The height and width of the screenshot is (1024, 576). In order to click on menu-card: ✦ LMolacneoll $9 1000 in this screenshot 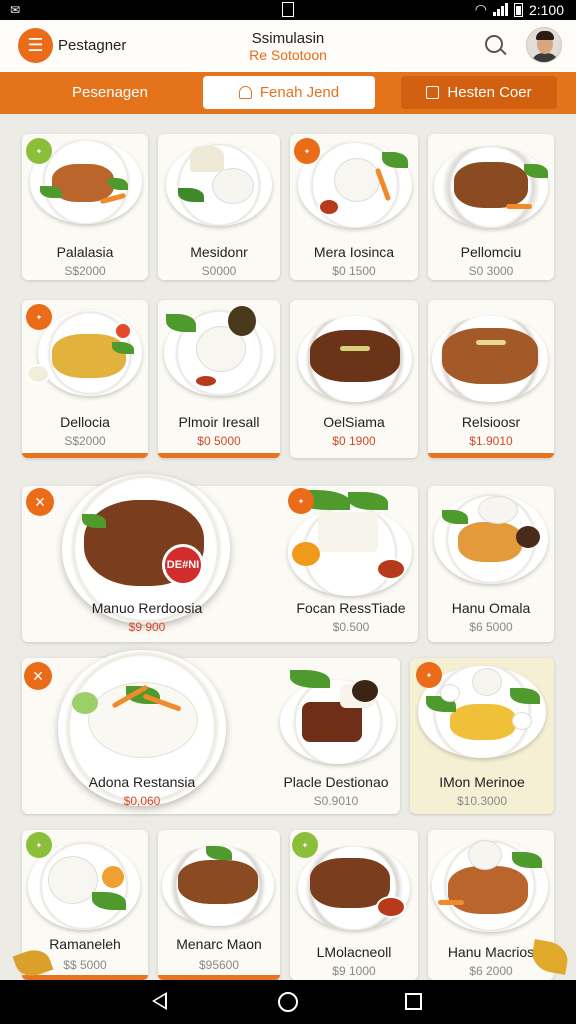, I will do `click(354, 905)`.